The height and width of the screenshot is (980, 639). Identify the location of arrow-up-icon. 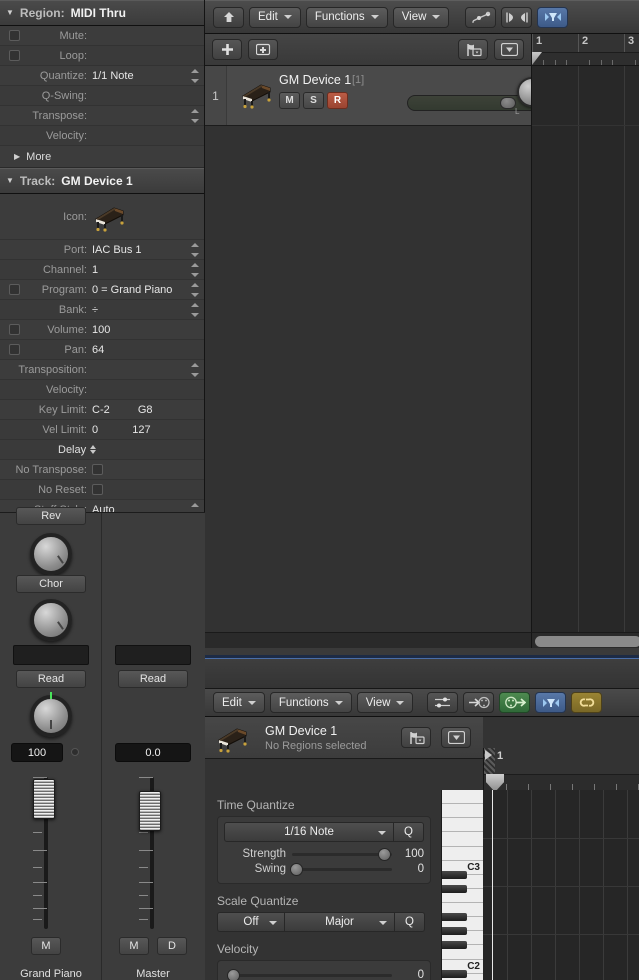
(228, 17).